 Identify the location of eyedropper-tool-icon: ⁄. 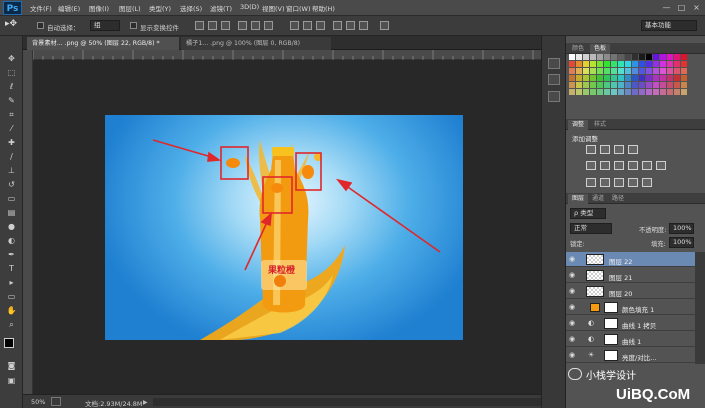
(11, 128).